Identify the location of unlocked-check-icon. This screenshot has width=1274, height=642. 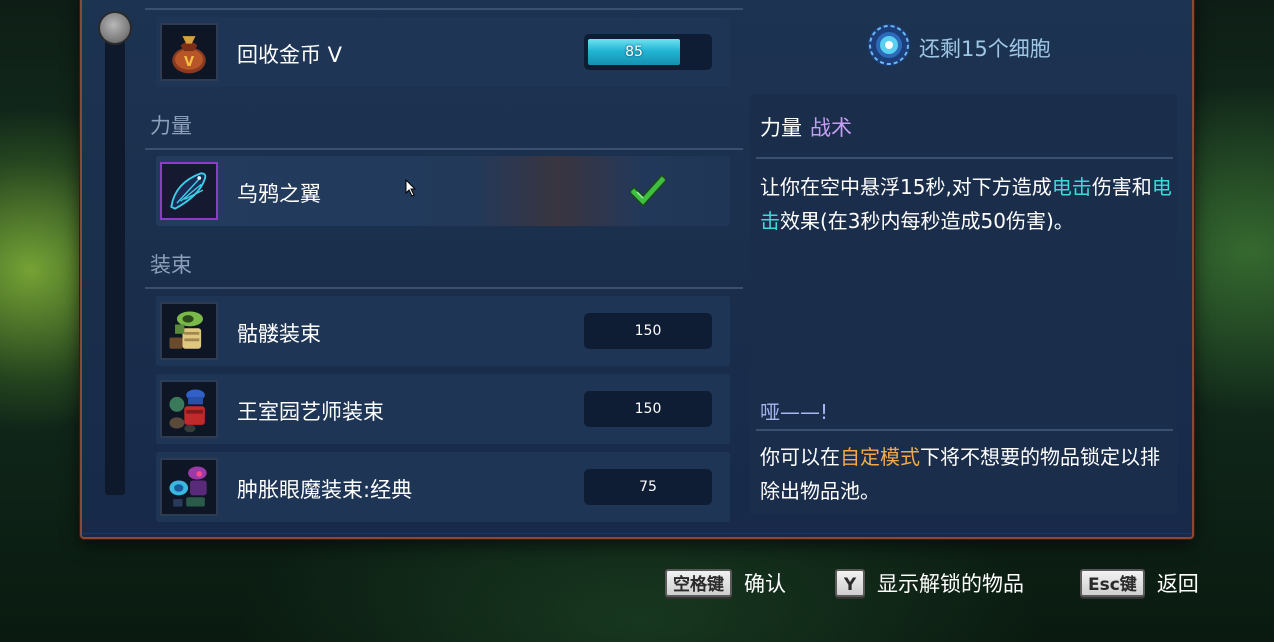
(648, 190).